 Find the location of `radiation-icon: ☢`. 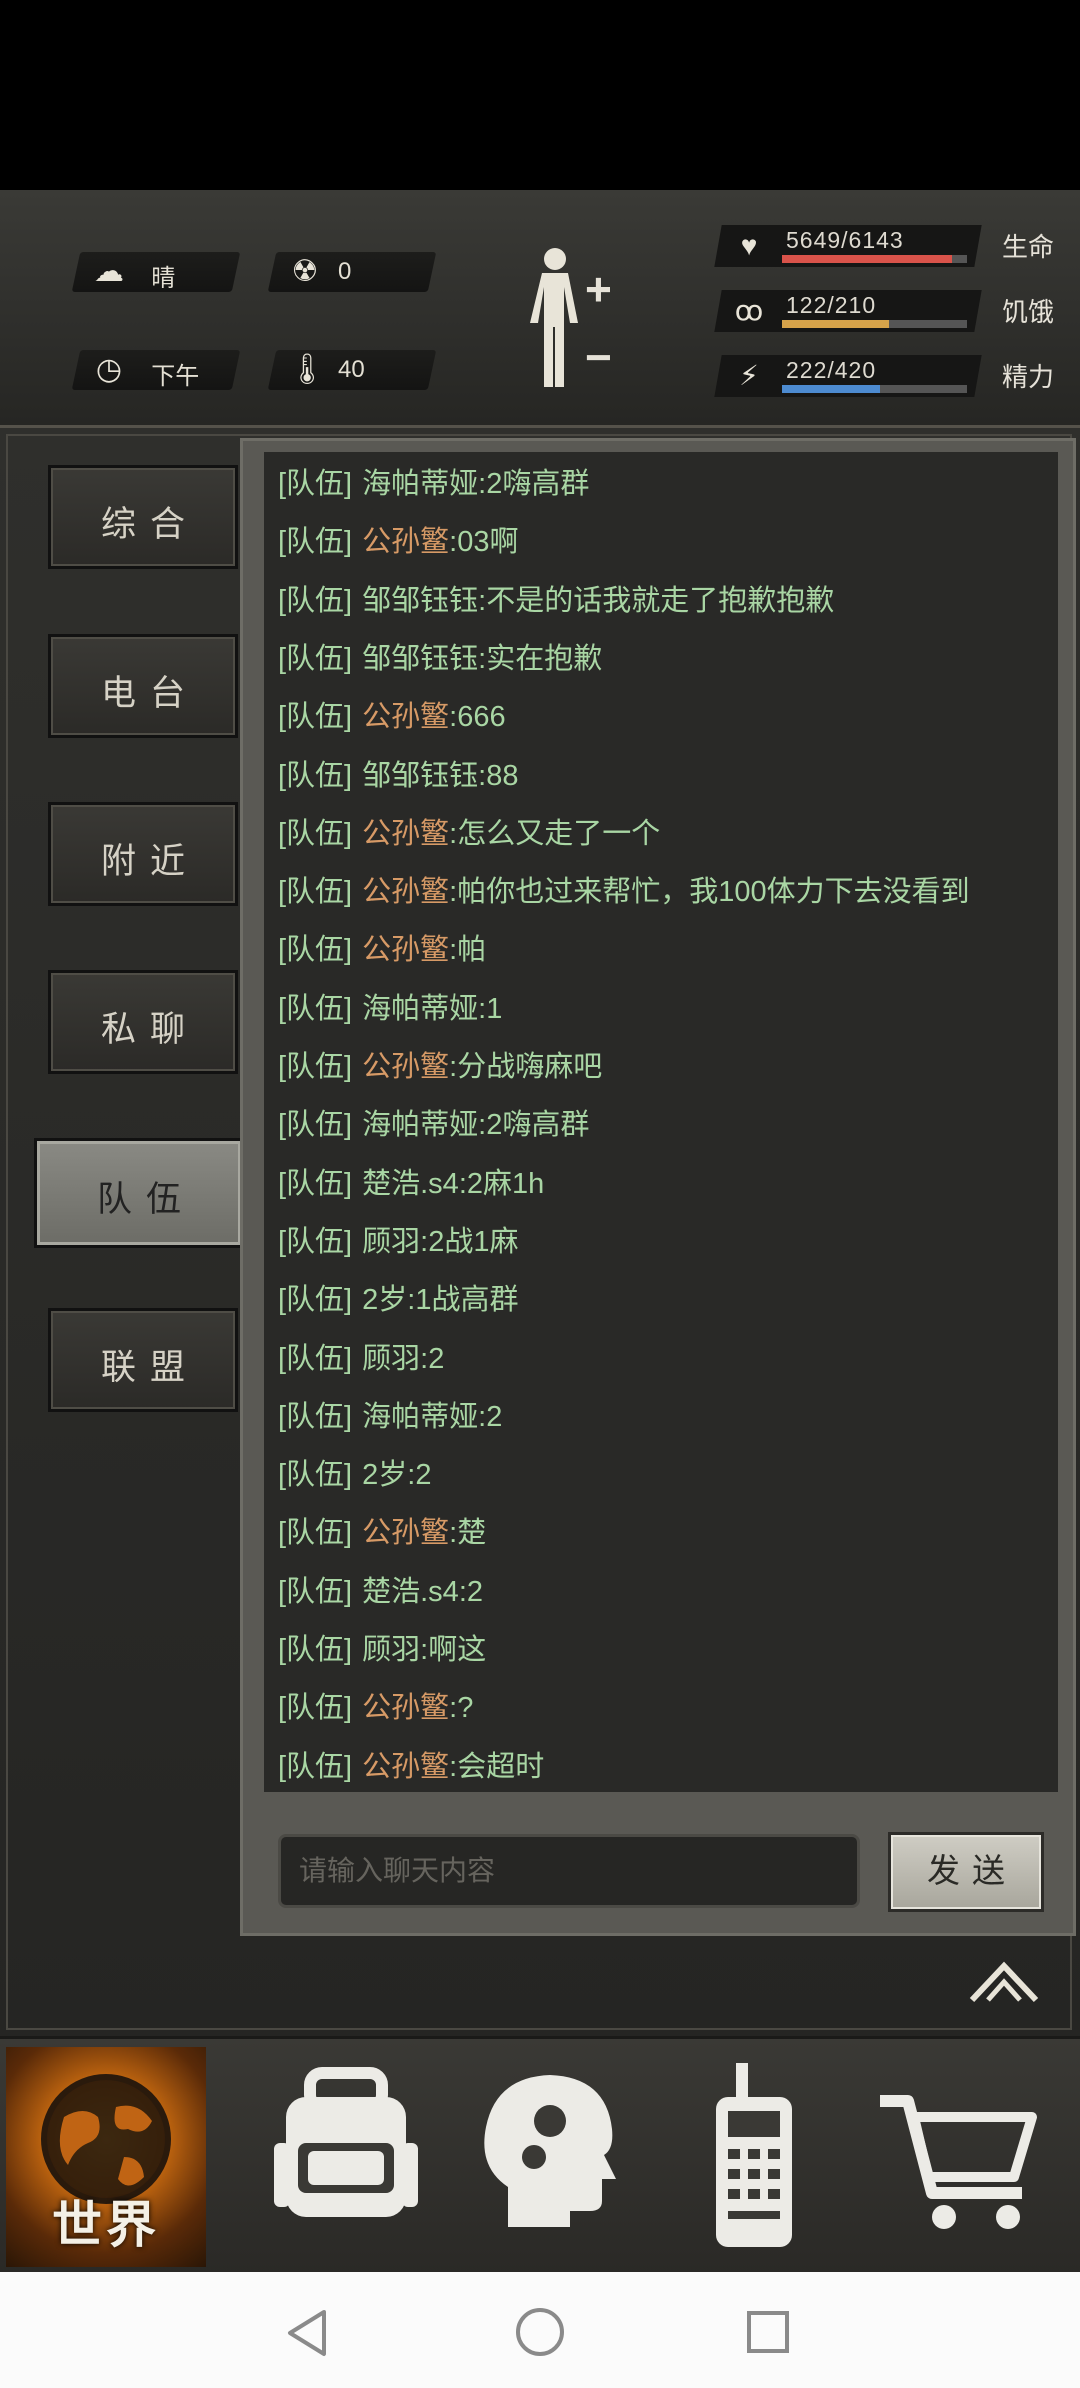

radiation-icon: ☢ is located at coordinates (305, 271).